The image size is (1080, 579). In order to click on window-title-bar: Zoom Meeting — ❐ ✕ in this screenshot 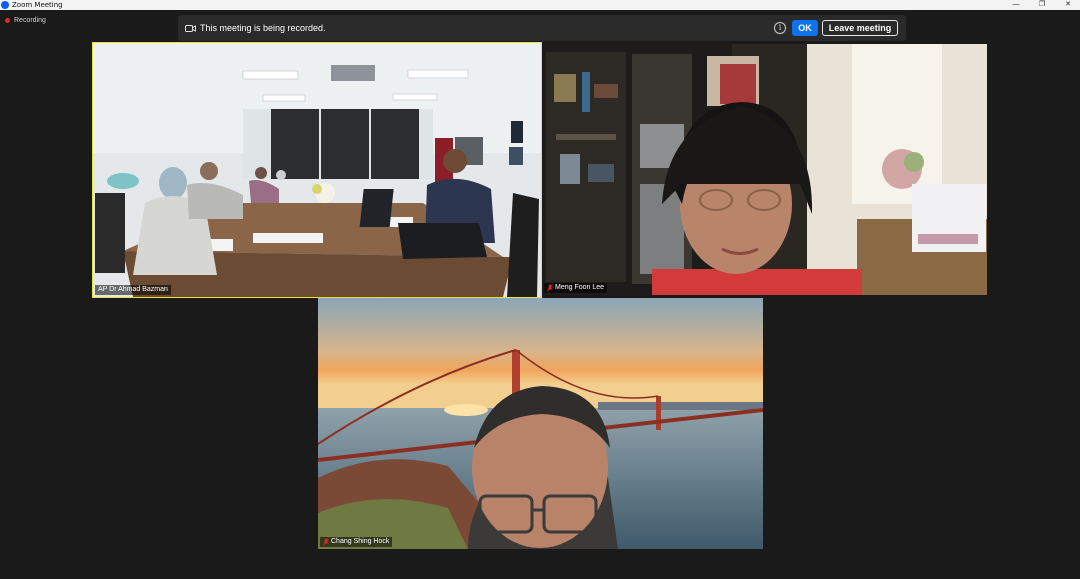, I will do `click(540, 5)`.